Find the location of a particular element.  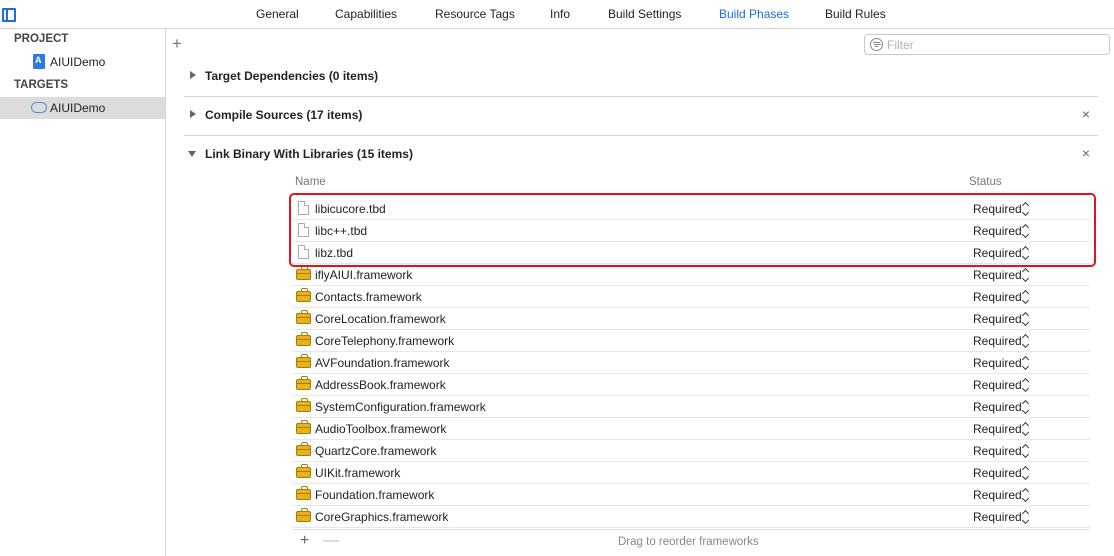

tab-resource-tags: Resource Tags is located at coordinates (475, 14).